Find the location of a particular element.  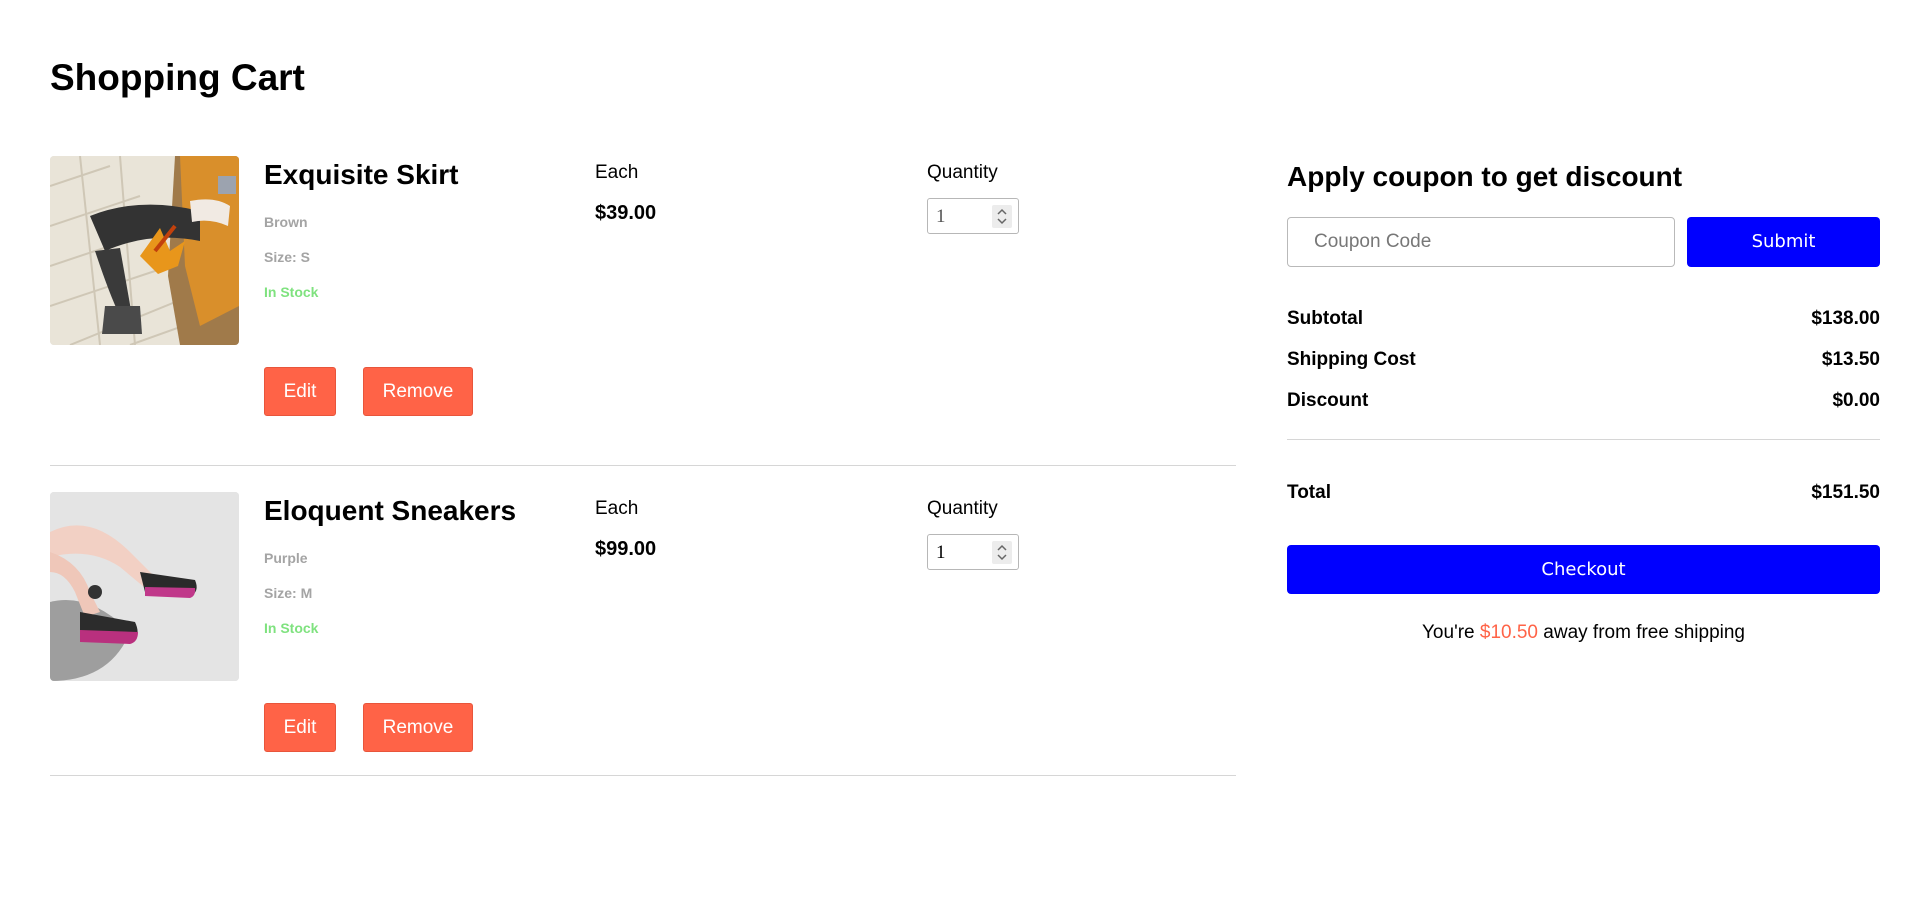

shipping-row: Shipping Cost $13.50 is located at coordinates (1583, 361).